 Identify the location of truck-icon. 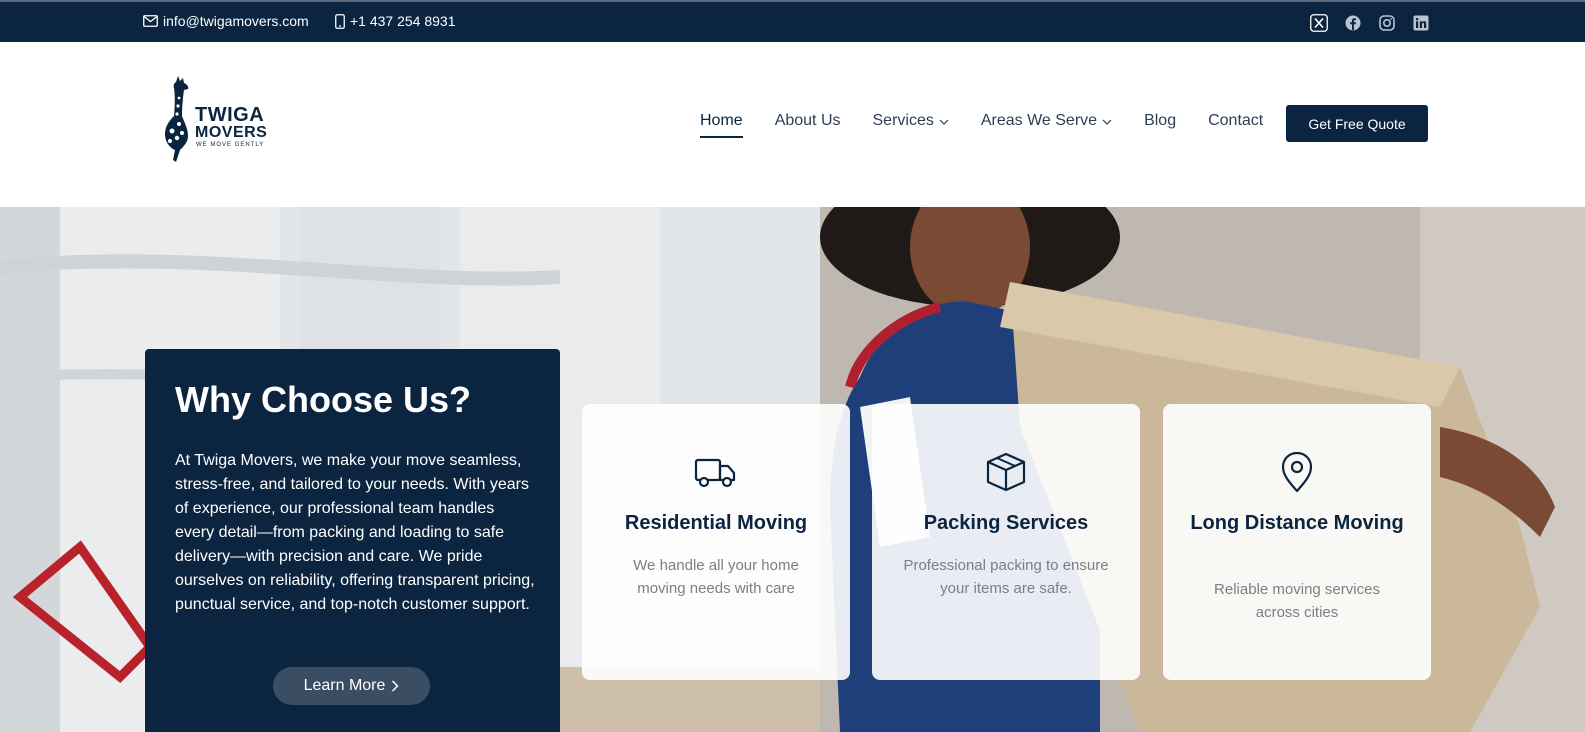
(715, 473).